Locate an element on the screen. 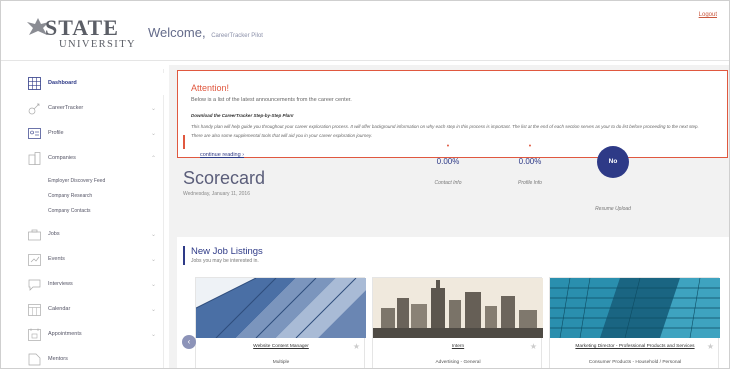 The width and height of the screenshot is (730, 369). sidebar-subitem-company-research: Company Research is located at coordinates (70, 196).